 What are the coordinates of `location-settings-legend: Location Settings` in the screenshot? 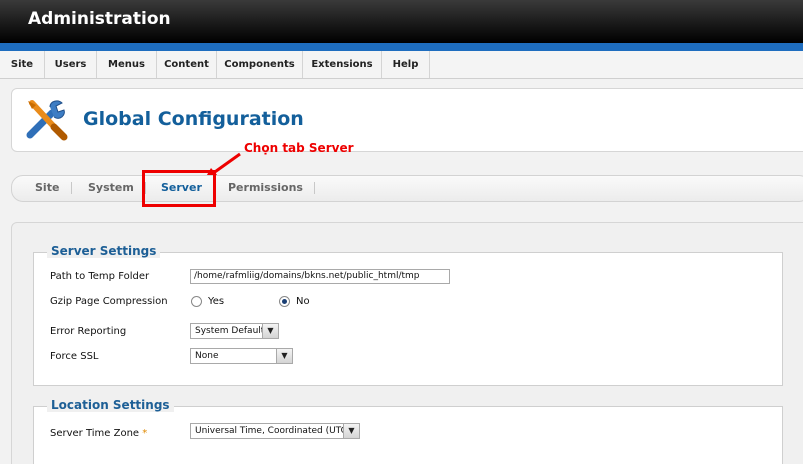 It's located at (110, 405).